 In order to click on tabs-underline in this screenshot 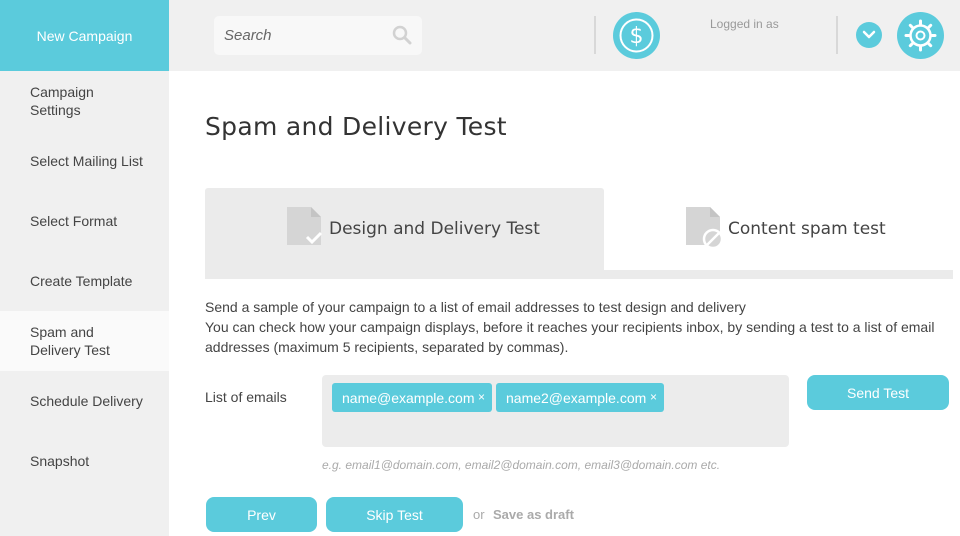, I will do `click(579, 274)`.